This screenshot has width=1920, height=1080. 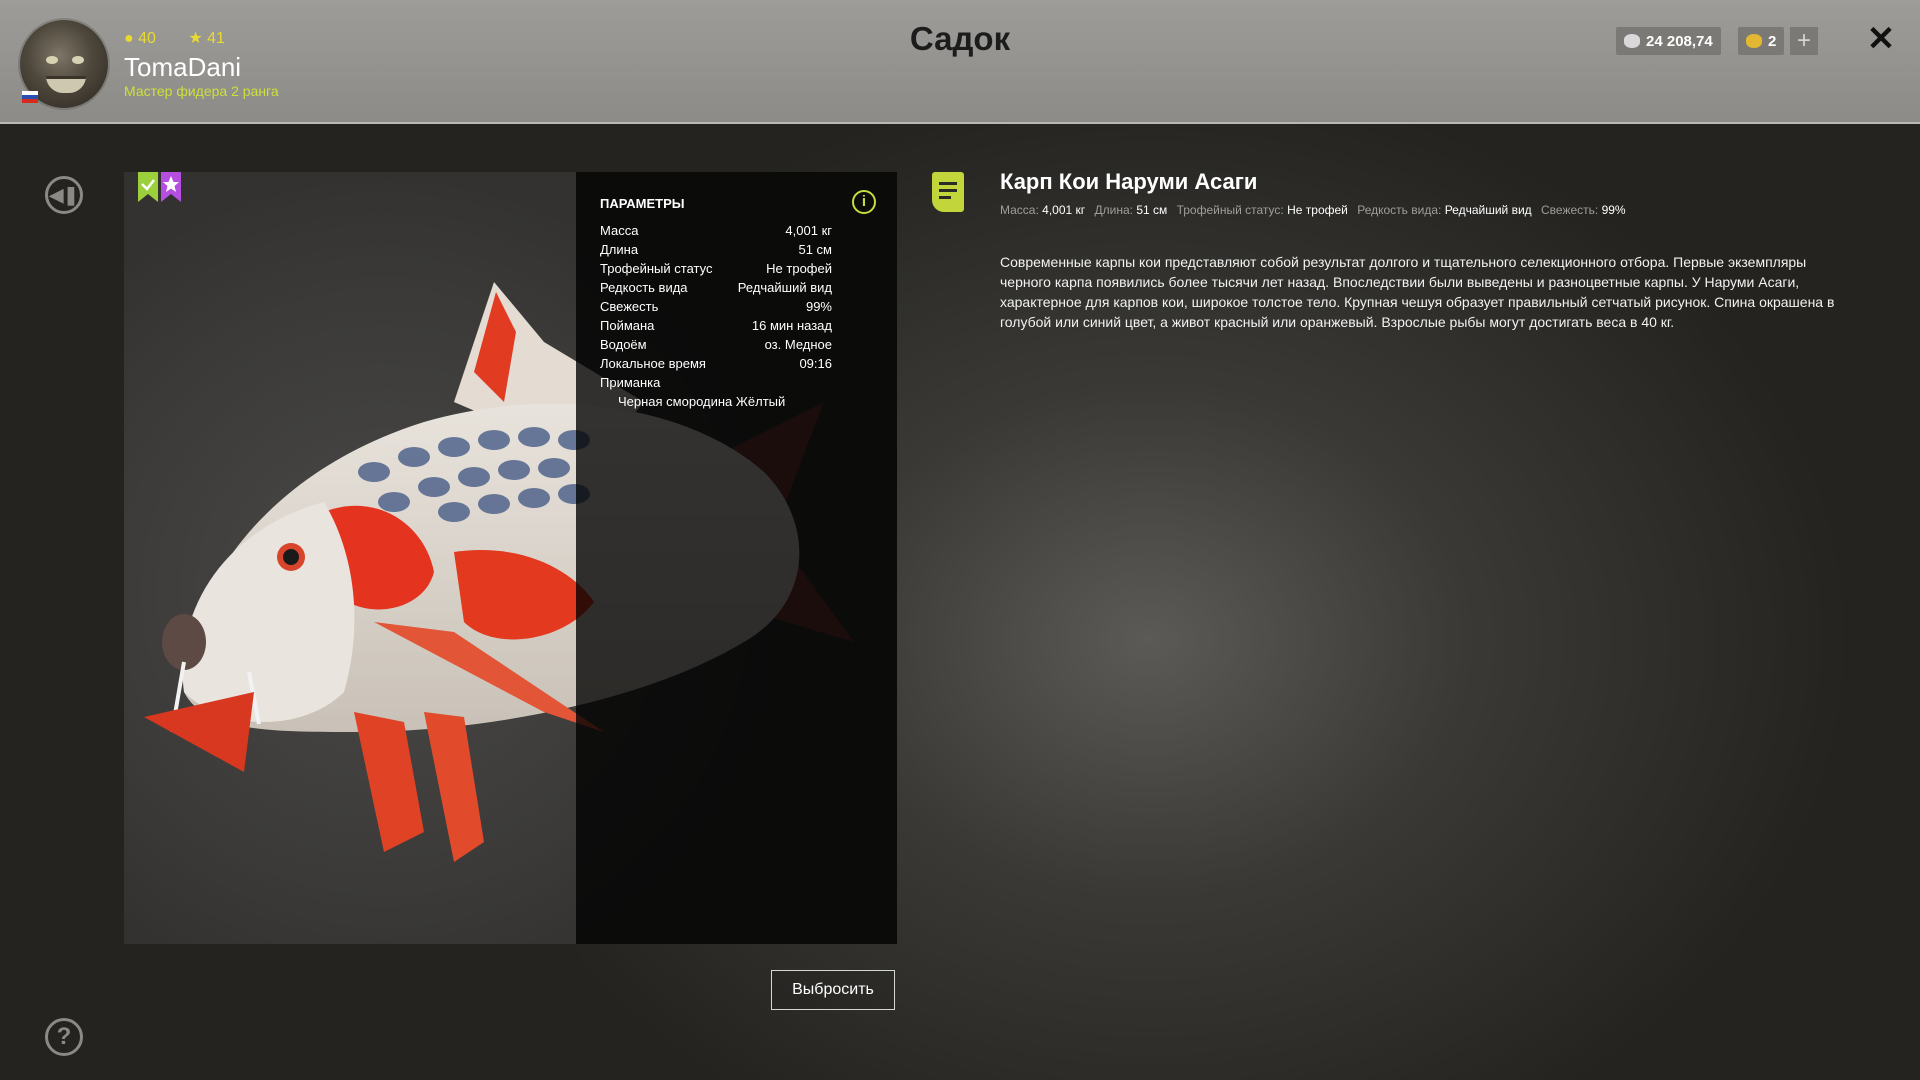 I want to click on silver-coins-icon, so click(x=1632, y=41).